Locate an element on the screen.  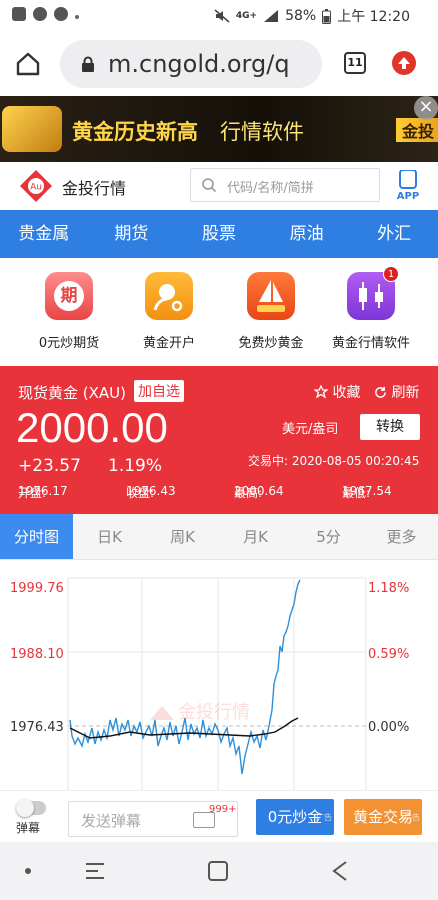
promo-account-label: 黄金开户 is located at coordinates (168, 343).